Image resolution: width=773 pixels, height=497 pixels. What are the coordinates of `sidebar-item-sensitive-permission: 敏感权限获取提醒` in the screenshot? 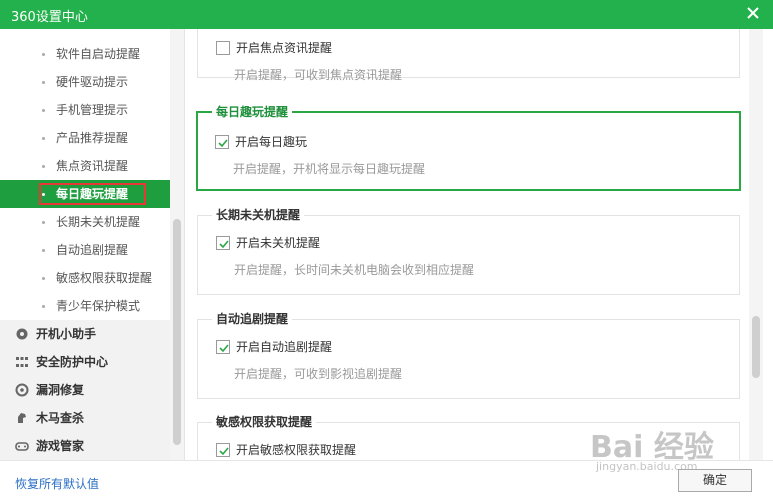 It's located at (85, 278).